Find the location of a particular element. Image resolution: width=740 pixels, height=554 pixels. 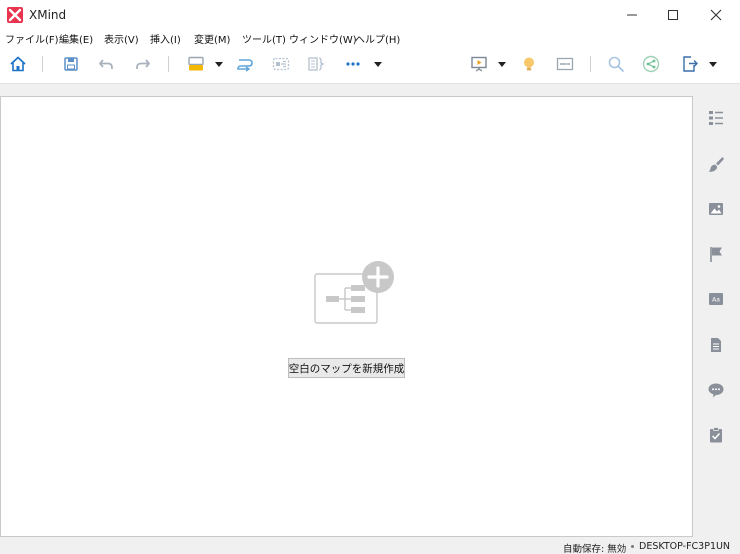

undo-icon is located at coordinates (106, 64).